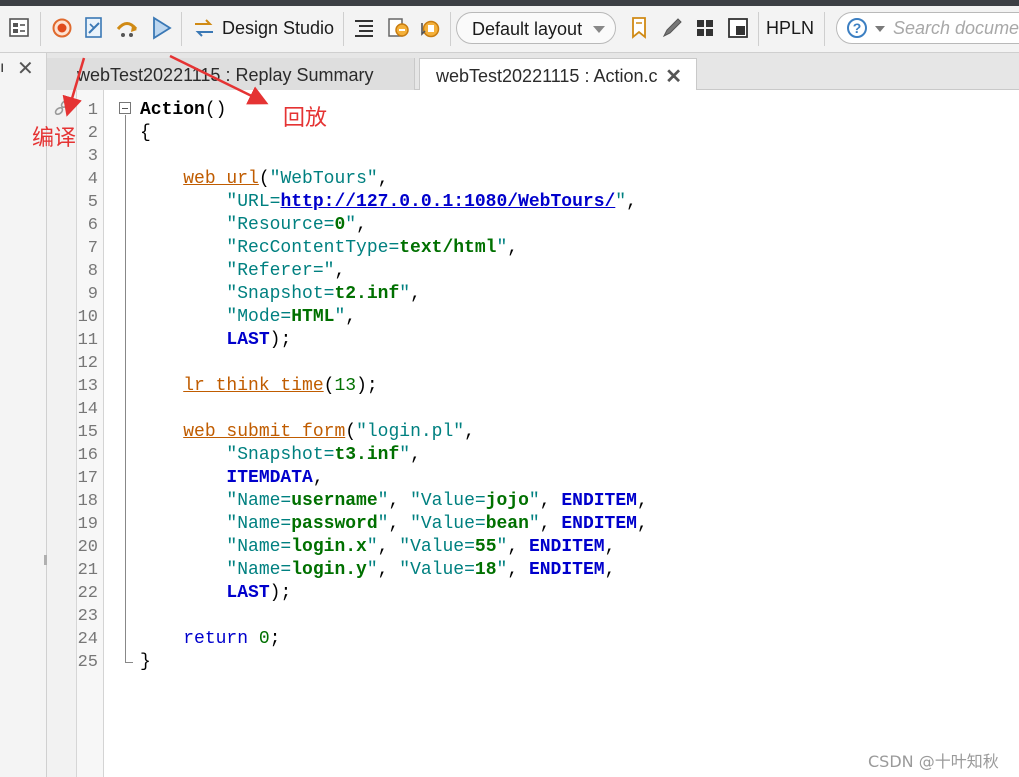 The height and width of the screenshot is (777, 1019). I want to click on design-studio-icon, so click(204, 28).